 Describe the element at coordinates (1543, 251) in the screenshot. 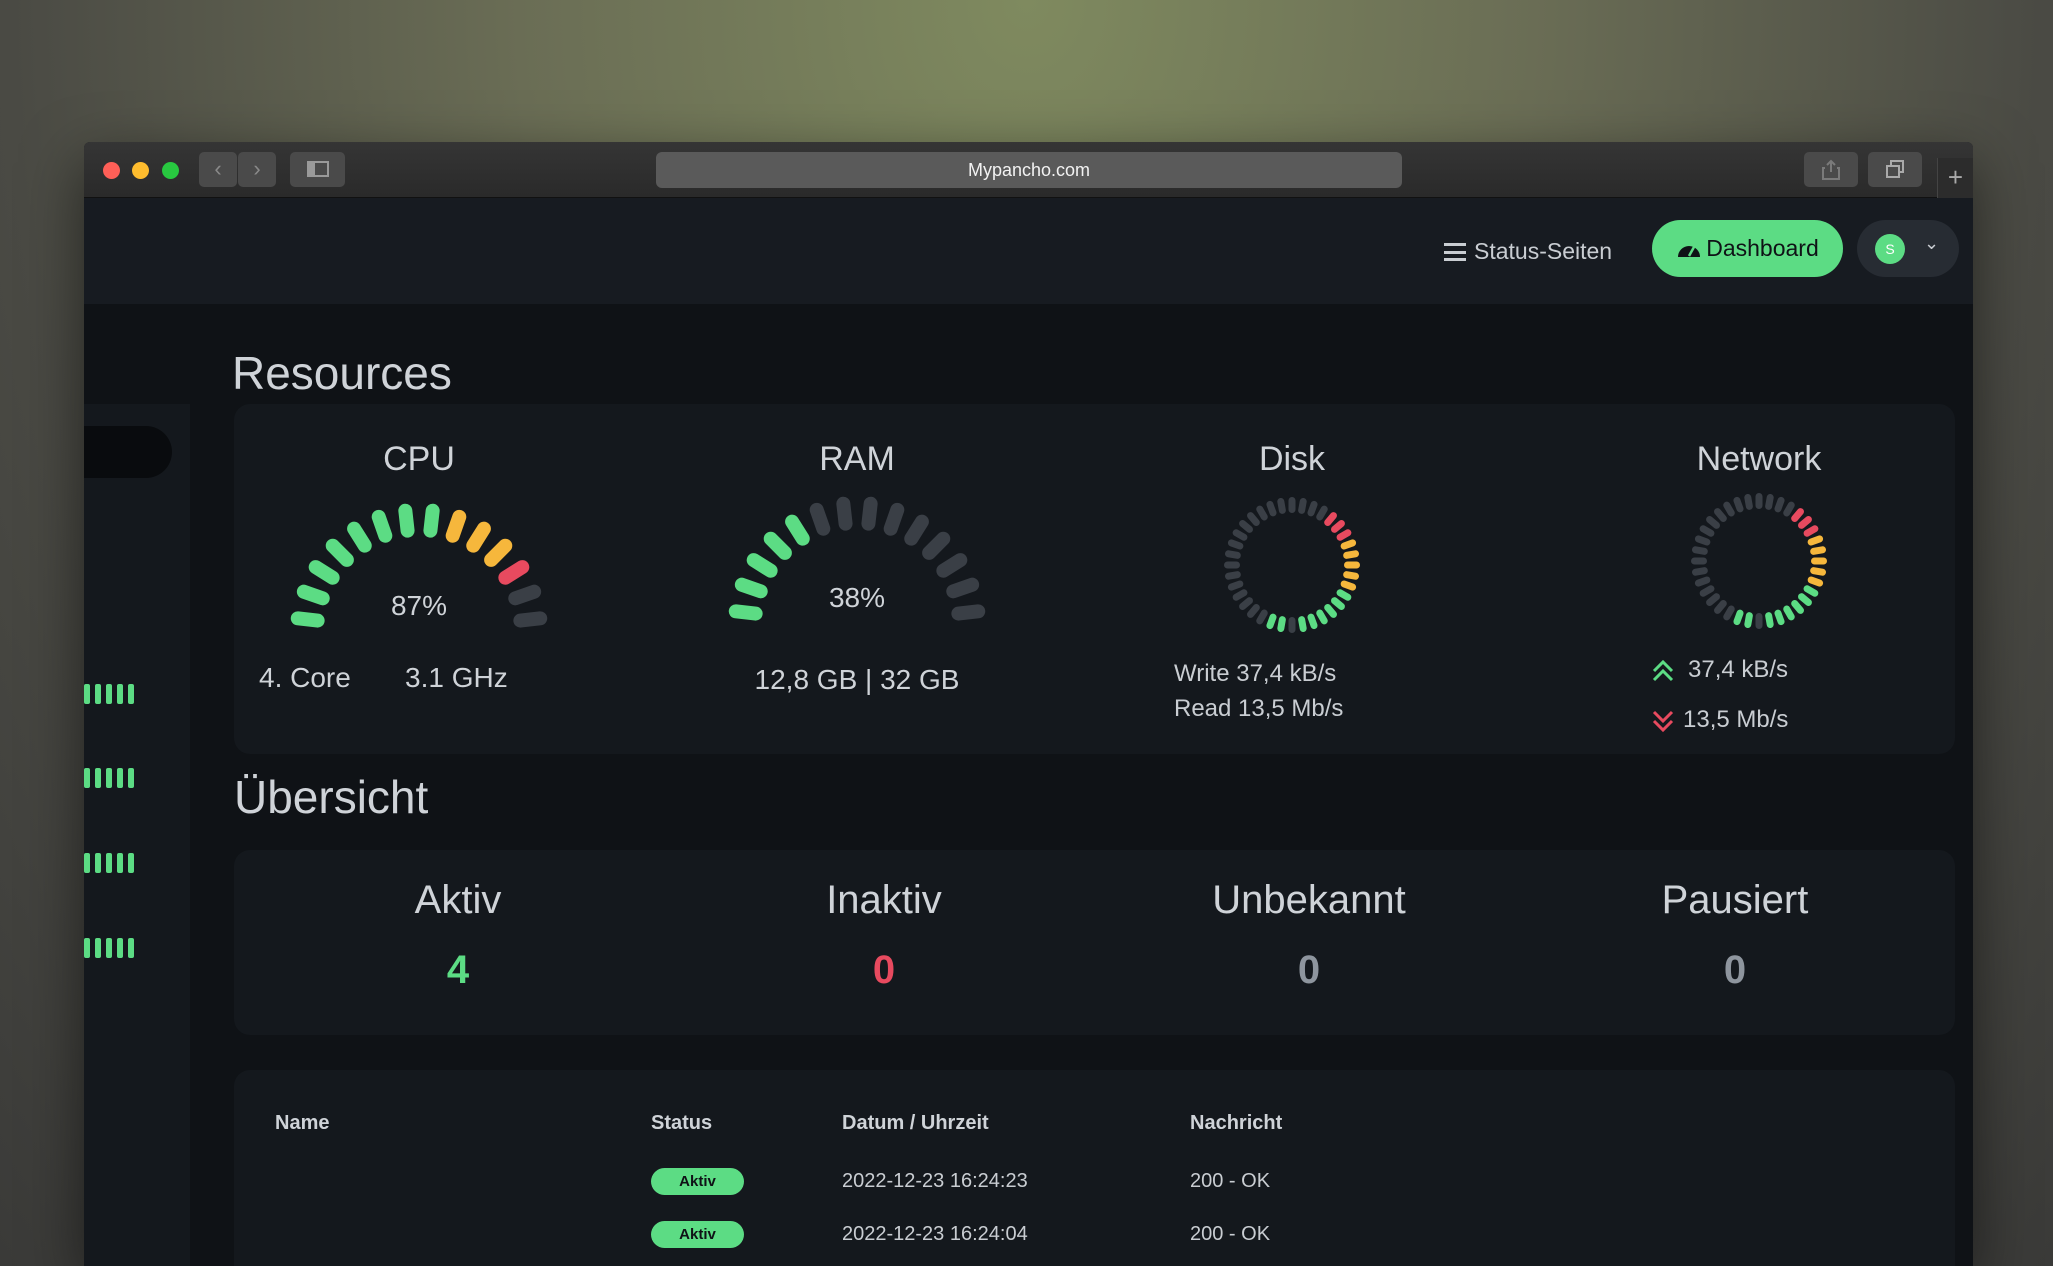

I see `status-pages-label: Status-Seiten` at that location.